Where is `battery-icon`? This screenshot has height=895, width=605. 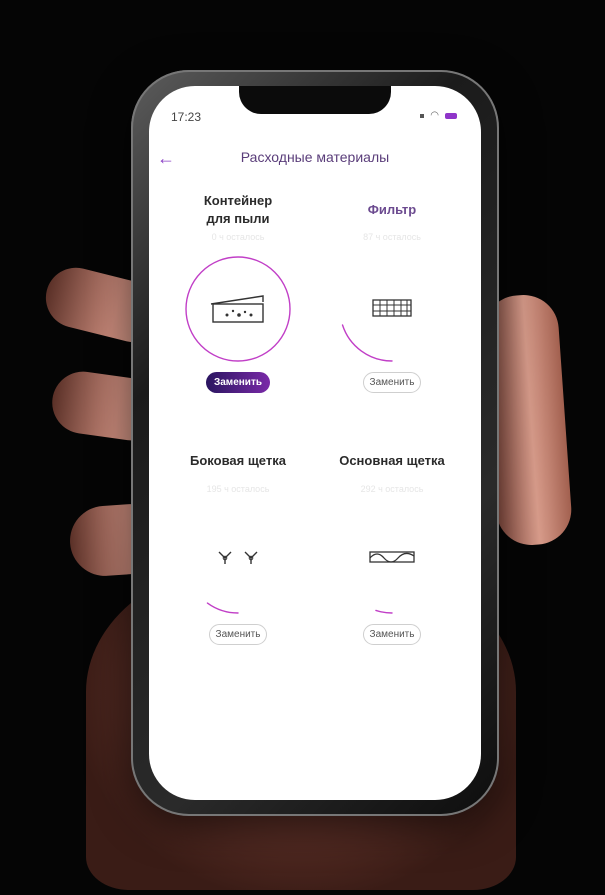 battery-icon is located at coordinates (451, 115).